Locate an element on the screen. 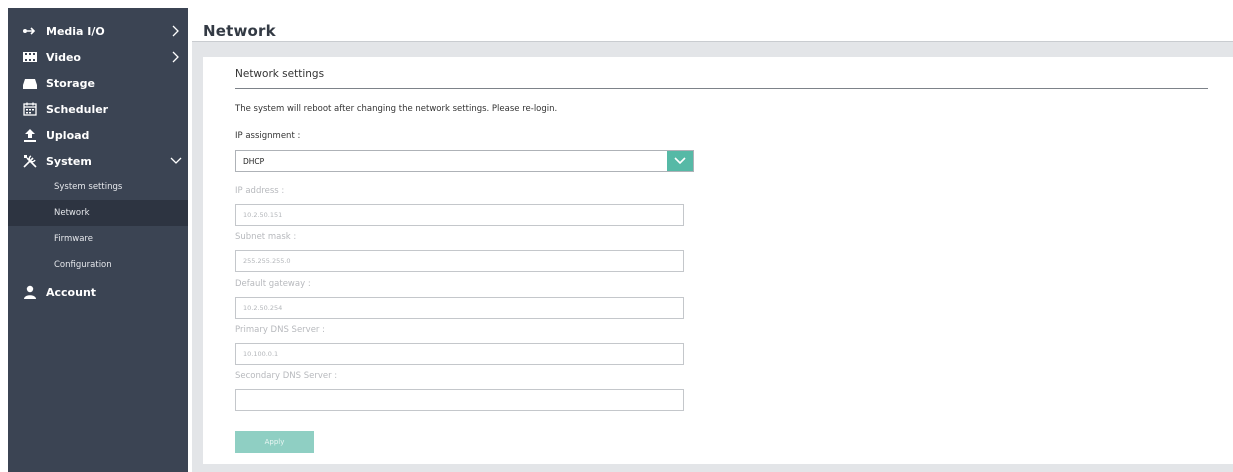 The width and height of the screenshot is (1233, 472). sidebar-subitem-firmware: Firmware is located at coordinates (98, 239).